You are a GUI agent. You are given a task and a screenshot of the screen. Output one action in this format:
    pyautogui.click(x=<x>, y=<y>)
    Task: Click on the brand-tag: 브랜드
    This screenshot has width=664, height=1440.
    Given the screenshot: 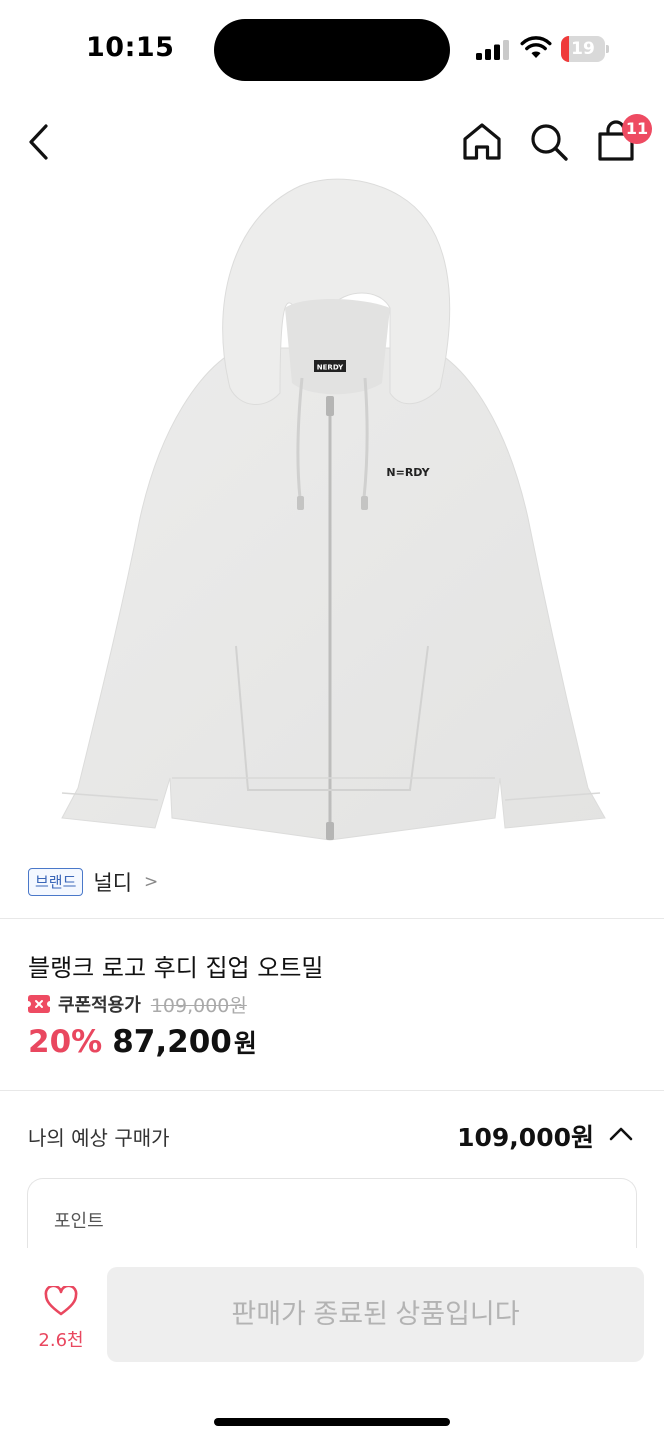 What is the action you would take?
    pyautogui.click(x=56, y=882)
    